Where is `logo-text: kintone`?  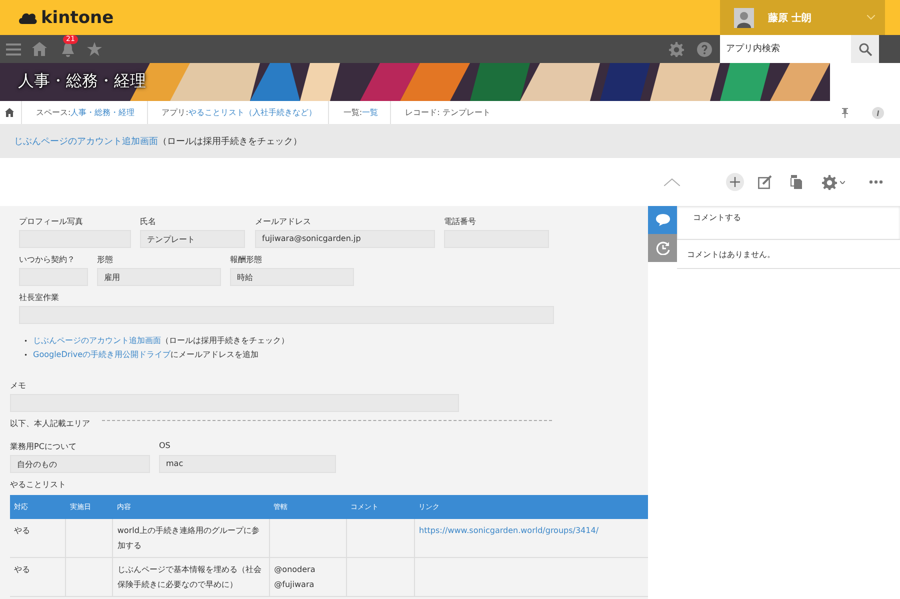 logo-text: kintone is located at coordinates (77, 18).